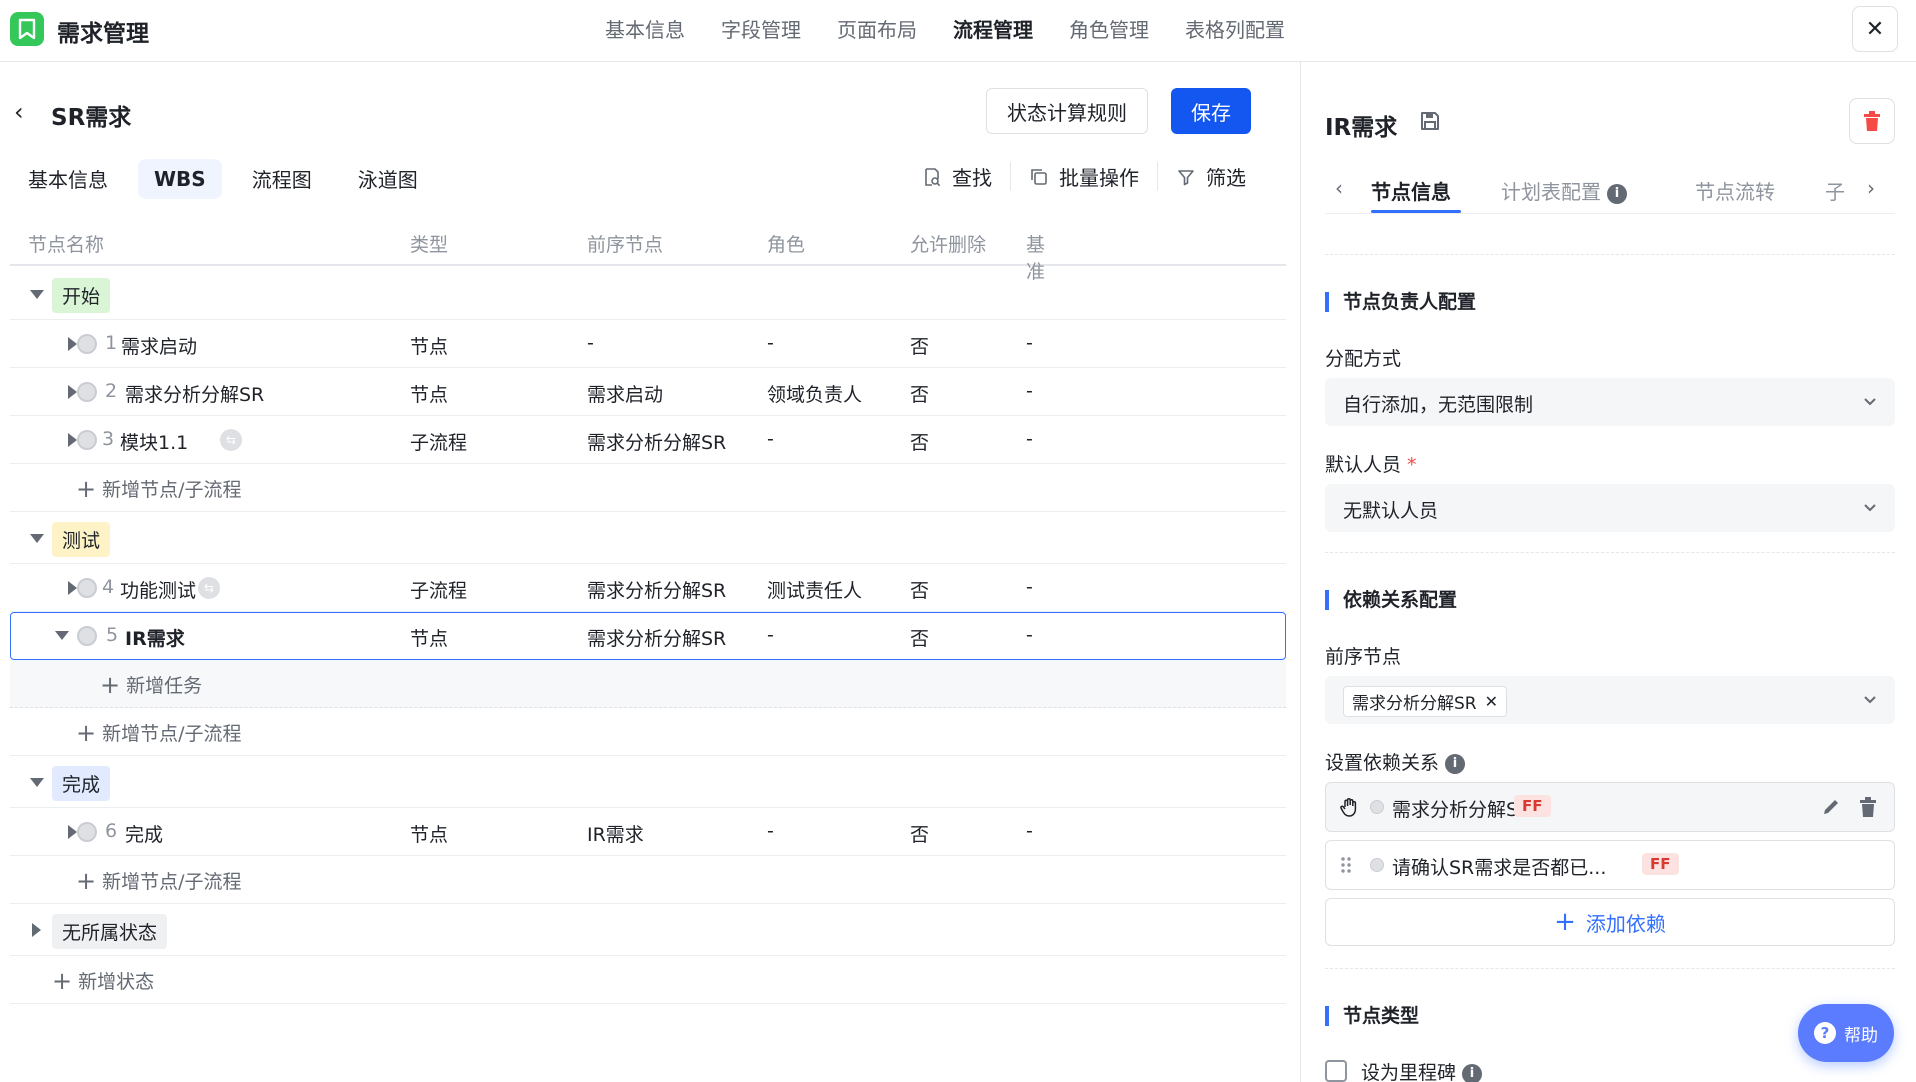 Image resolution: width=1916 pixels, height=1082 pixels. What do you see at coordinates (1067, 111) in the screenshot?
I see `status-rules-button: 状态计算规则` at bounding box center [1067, 111].